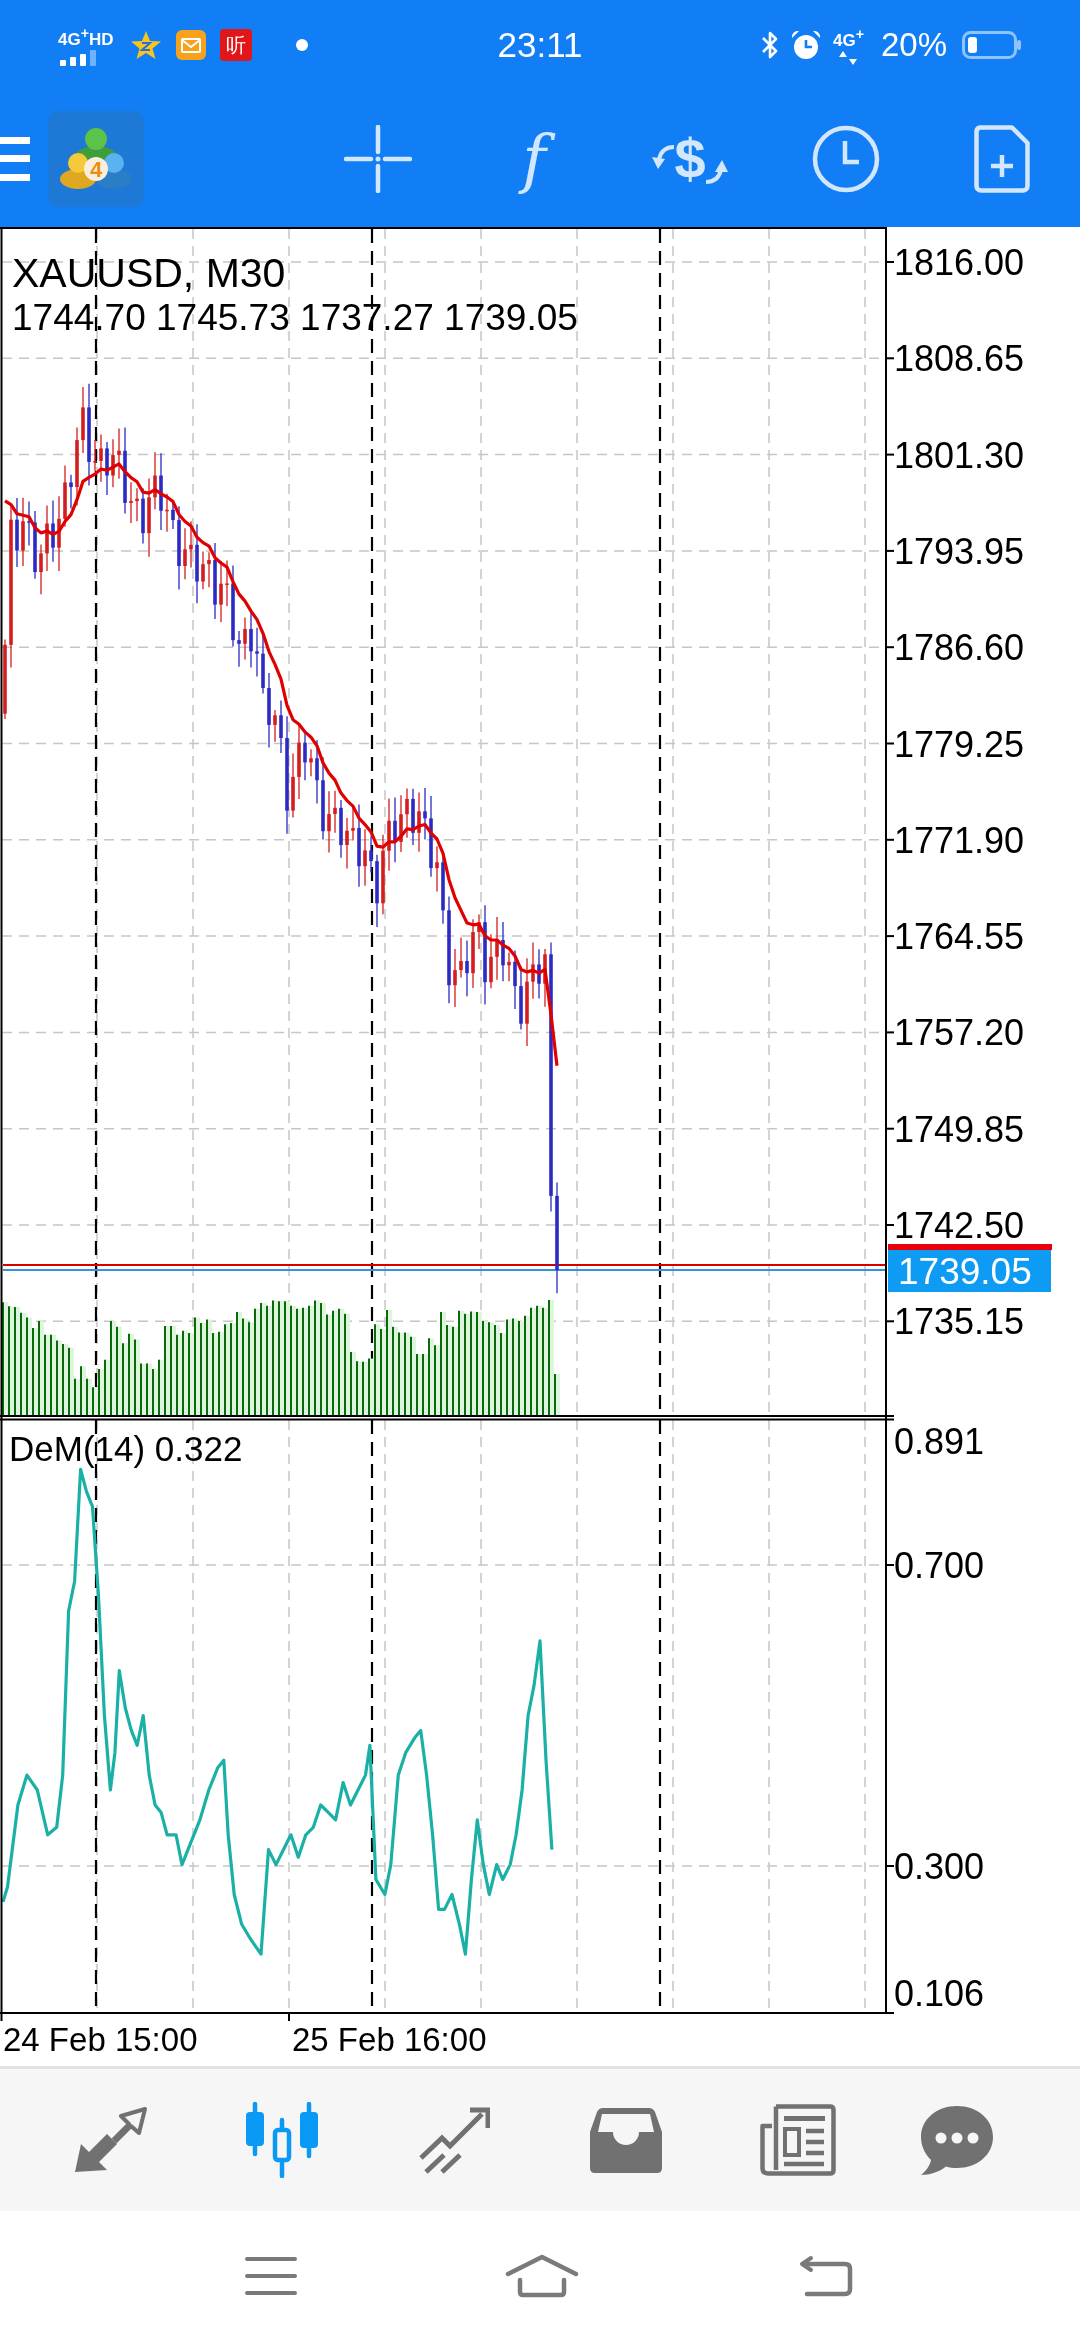 The image size is (1080, 2340). Describe the element at coordinates (959, 455) in the screenshot. I see `price-axis-label: 1801.30` at that location.